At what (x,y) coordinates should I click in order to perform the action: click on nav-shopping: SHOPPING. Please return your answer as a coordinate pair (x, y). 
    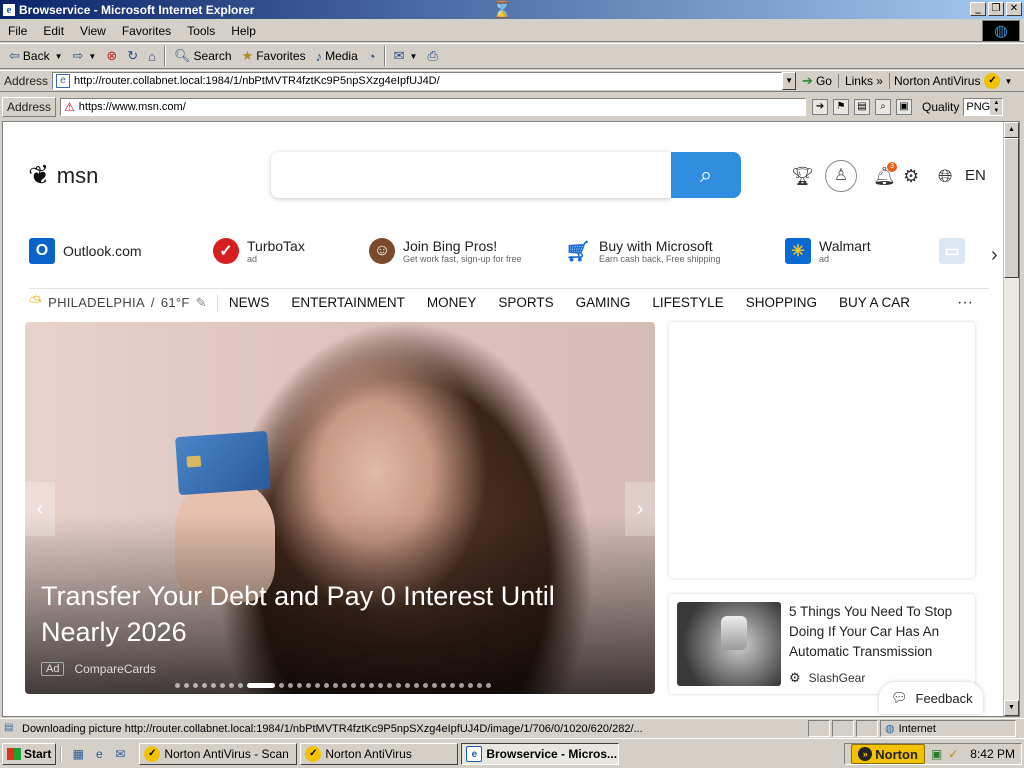
    Looking at the image, I should click on (781, 302).